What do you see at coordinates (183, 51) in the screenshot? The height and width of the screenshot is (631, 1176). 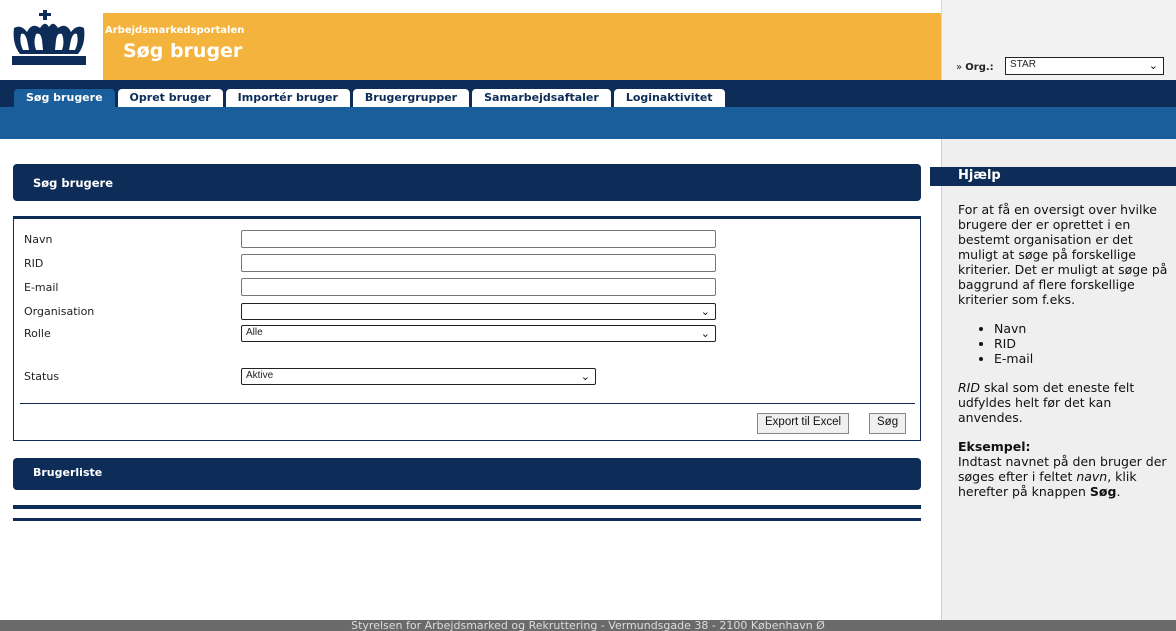 I see `page-title: Søg bruger` at bounding box center [183, 51].